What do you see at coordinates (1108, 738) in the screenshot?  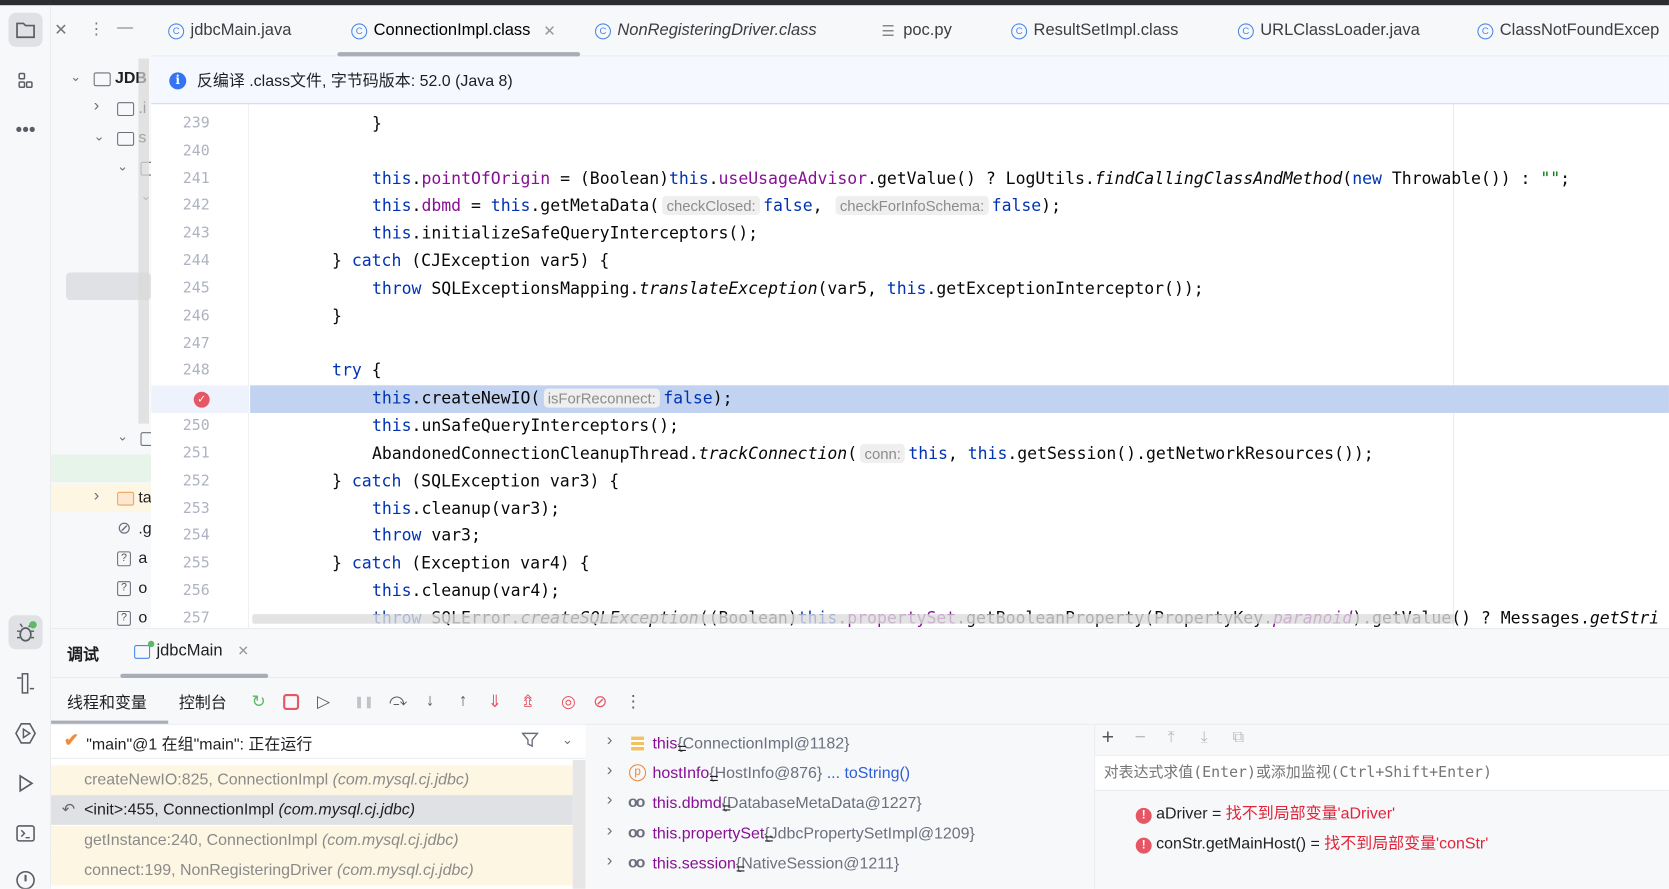 I see `add-watch-icon: +` at bounding box center [1108, 738].